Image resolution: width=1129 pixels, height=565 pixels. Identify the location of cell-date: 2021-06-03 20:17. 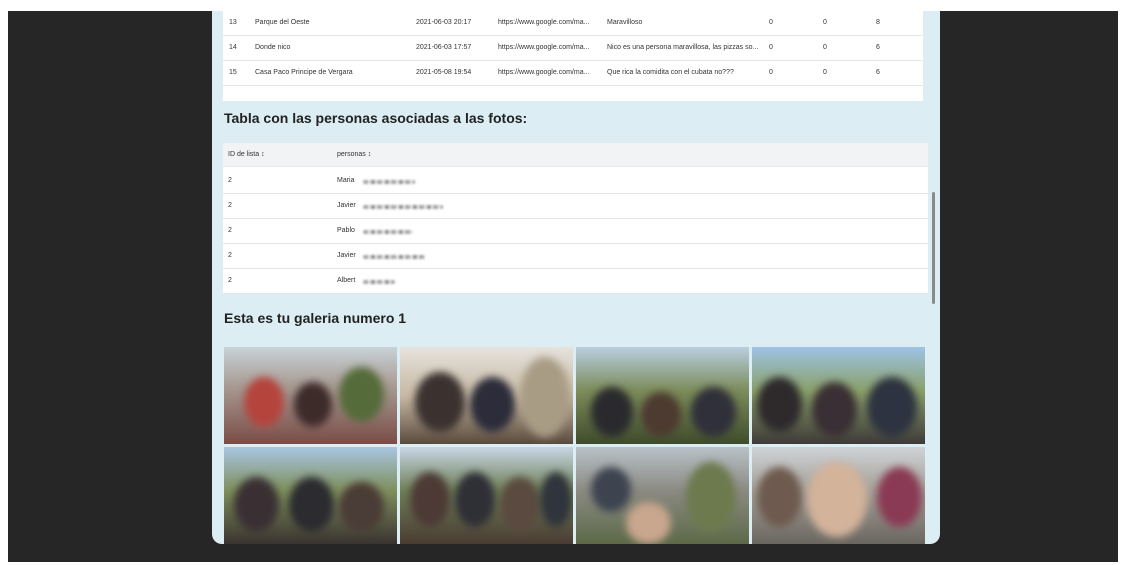
(444, 22).